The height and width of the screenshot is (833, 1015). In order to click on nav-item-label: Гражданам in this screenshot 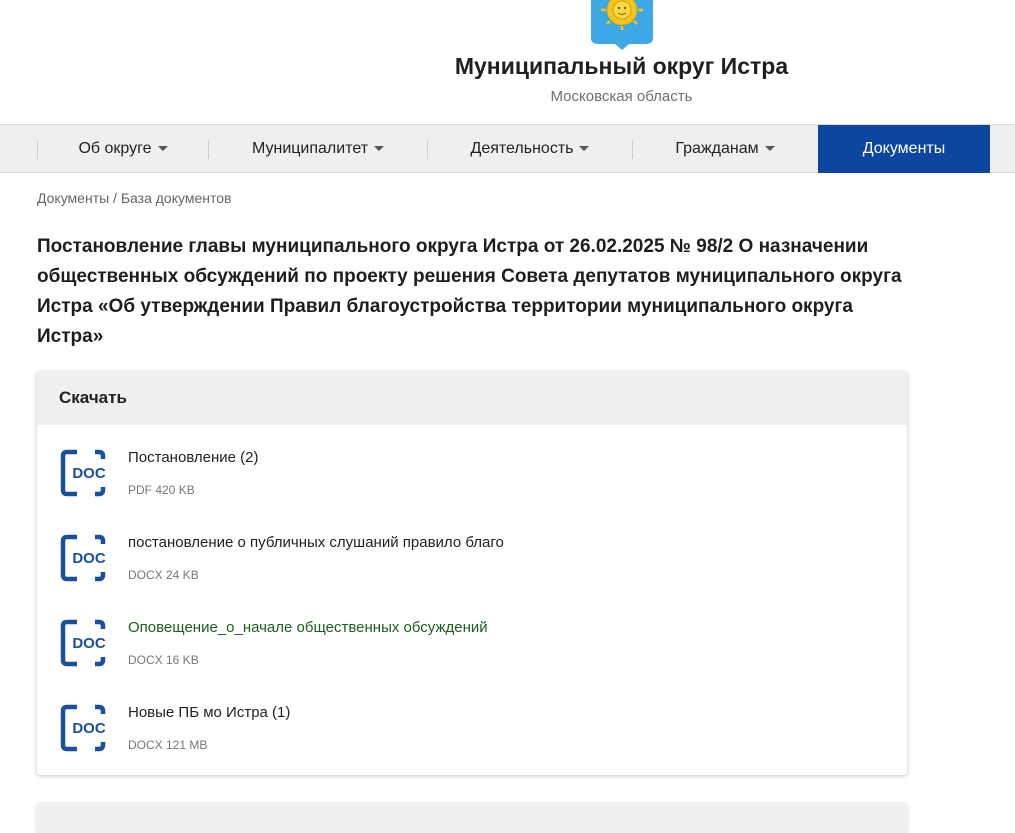, I will do `click(717, 148)`.